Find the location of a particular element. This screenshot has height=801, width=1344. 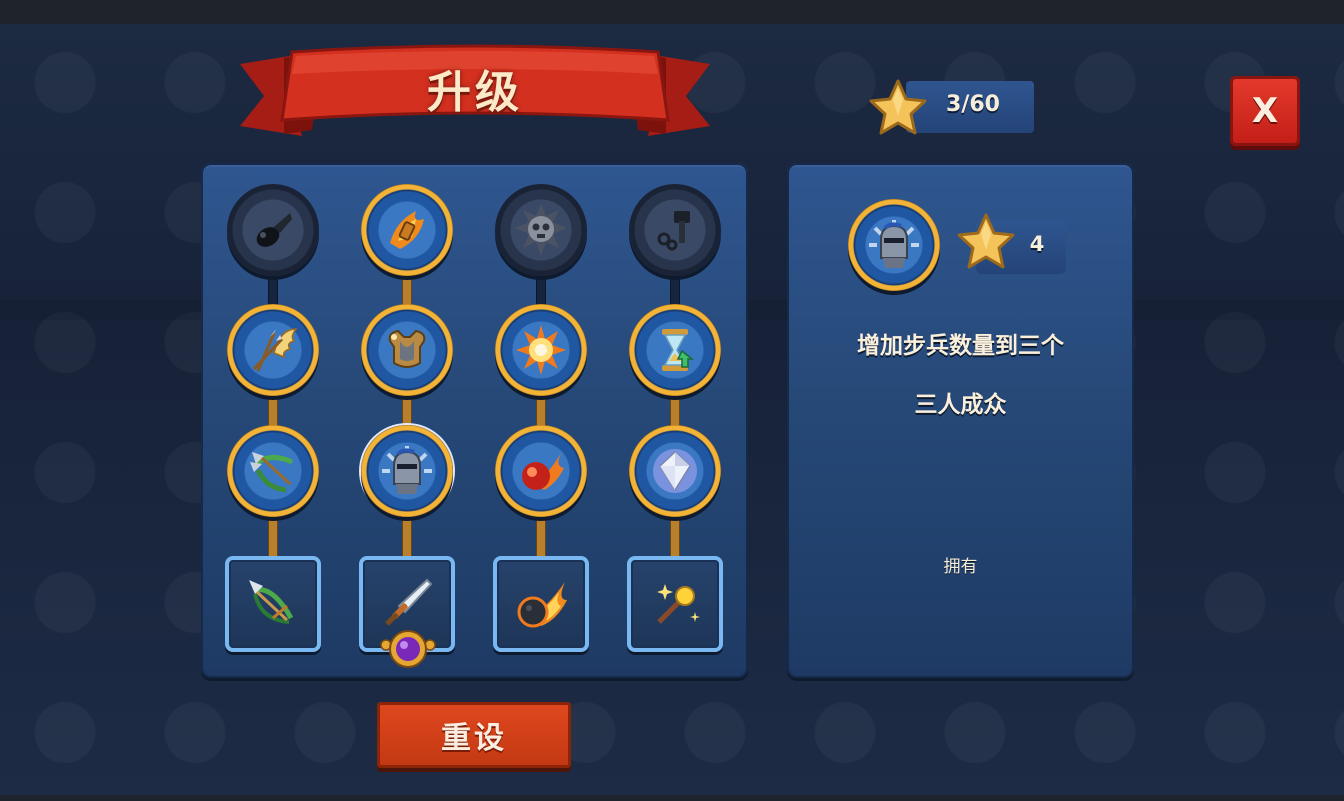

hammer-icon is located at coordinates (673, 231).